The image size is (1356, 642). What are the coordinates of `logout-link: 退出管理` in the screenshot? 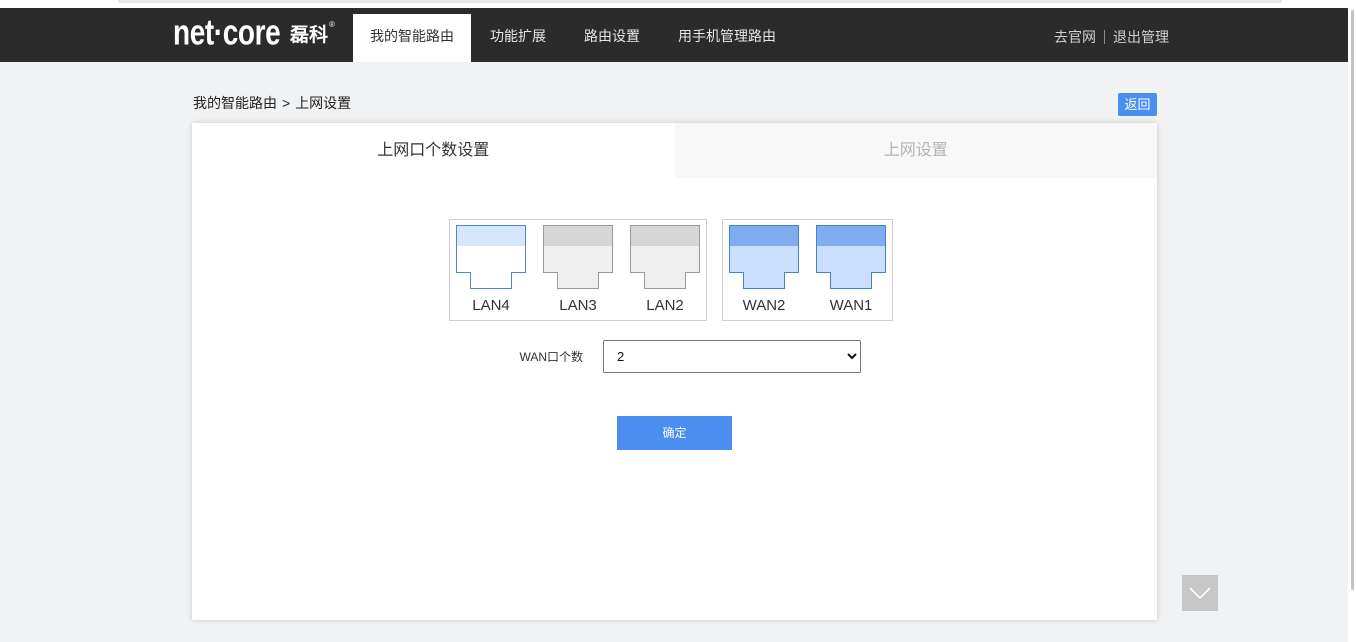 It's located at (1141, 37).